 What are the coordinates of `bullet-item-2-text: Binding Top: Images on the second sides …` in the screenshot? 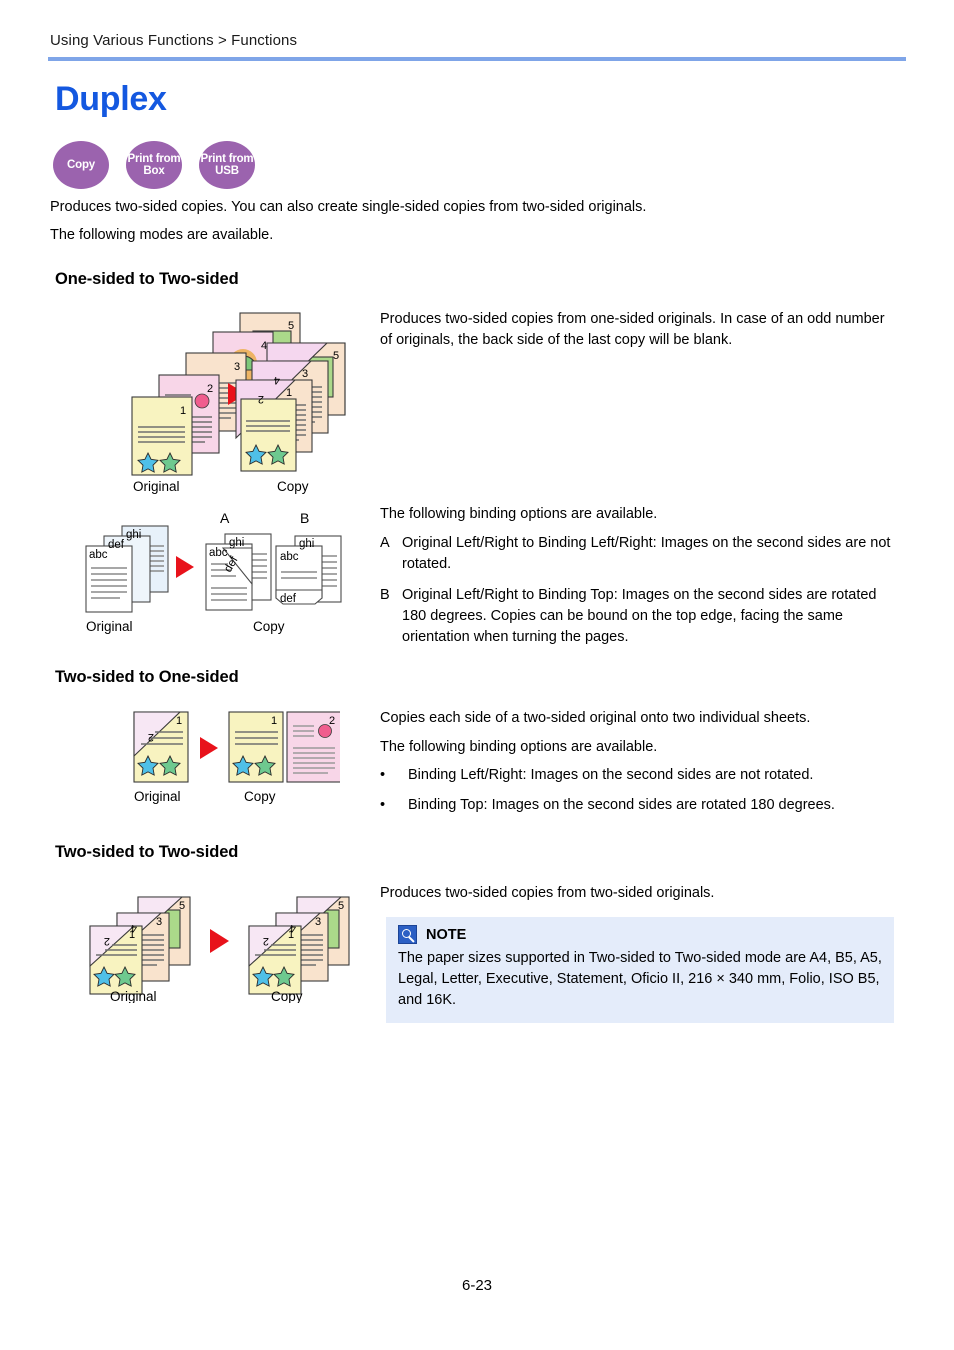 It's located at (621, 805).